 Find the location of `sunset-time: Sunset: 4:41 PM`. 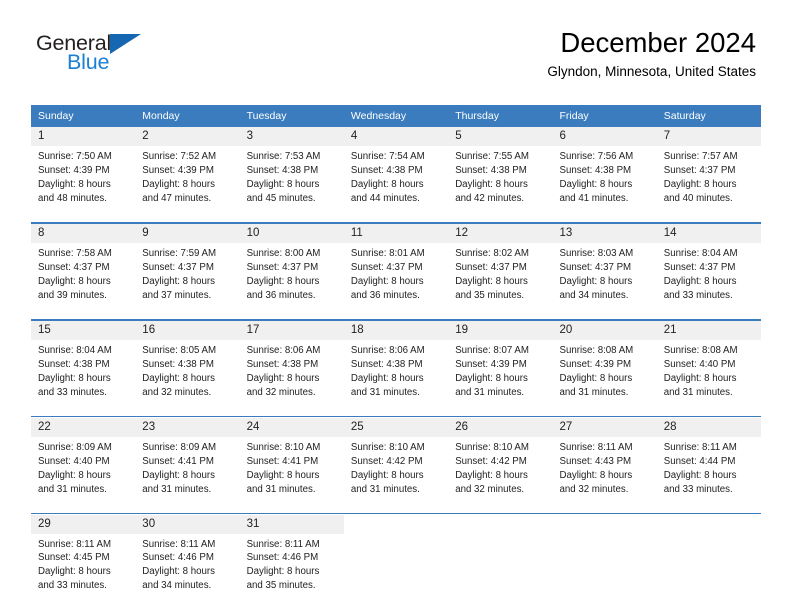

sunset-time: Sunset: 4:41 PM is located at coordinates (282, 461).